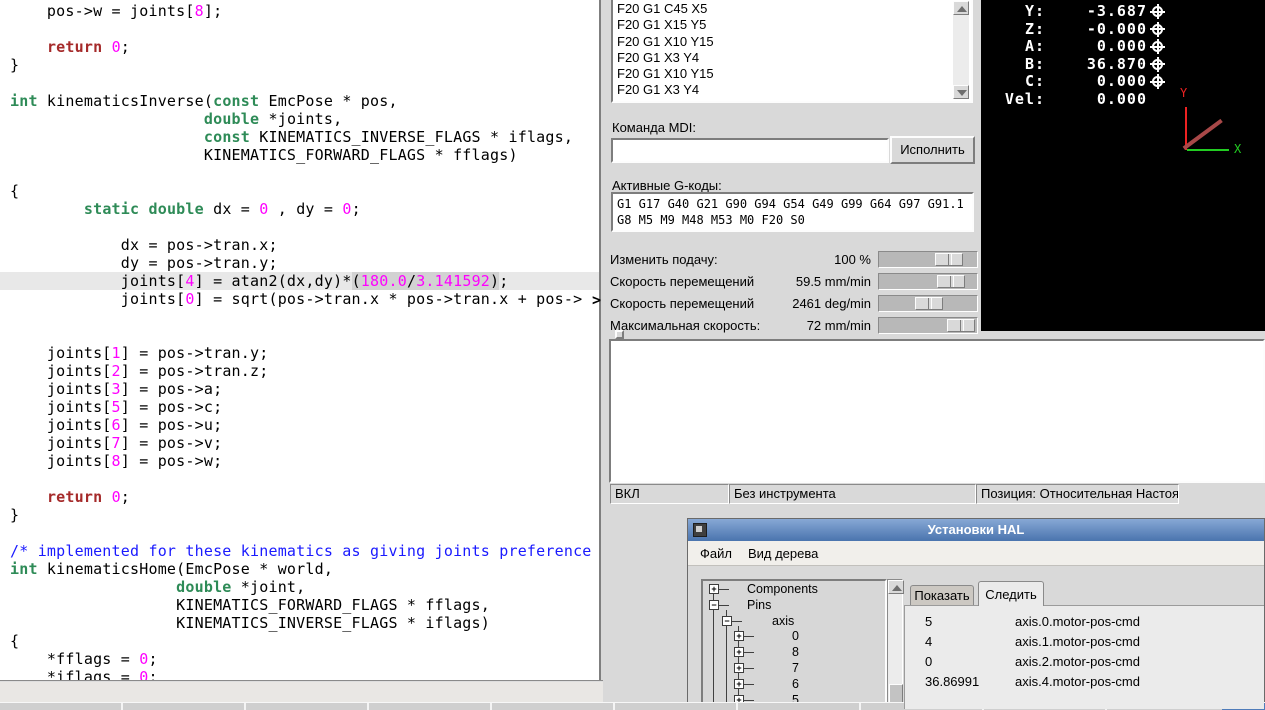  I want to click on tree-node-7: 7, so click(795, 668).